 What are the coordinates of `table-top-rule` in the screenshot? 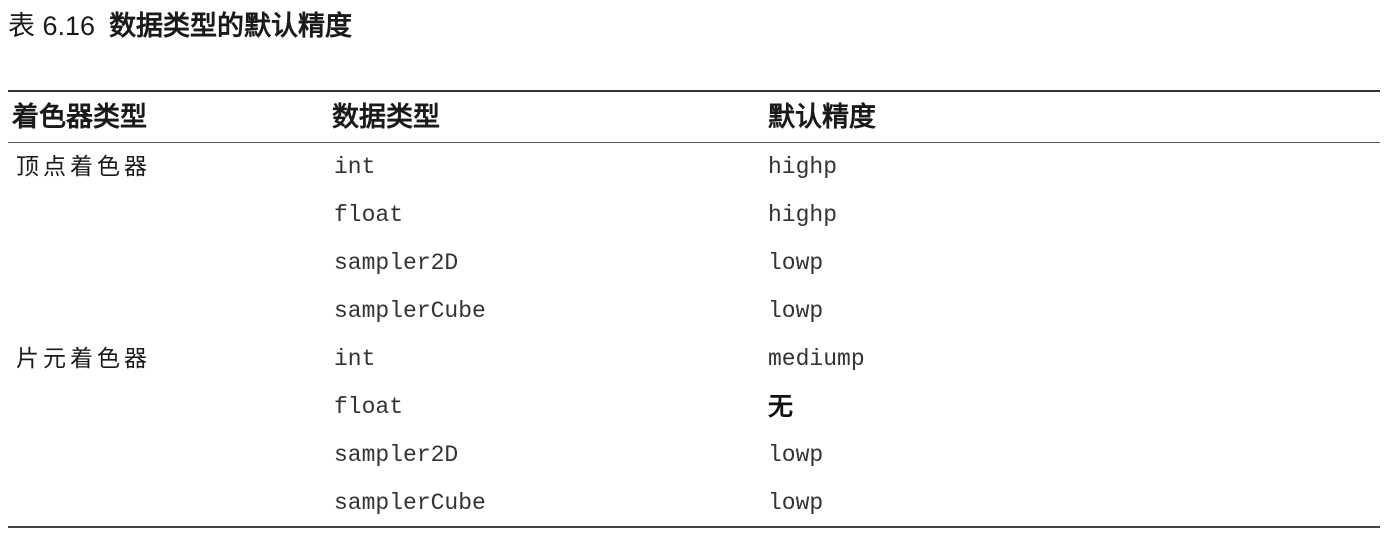 It's located at (694, 91).